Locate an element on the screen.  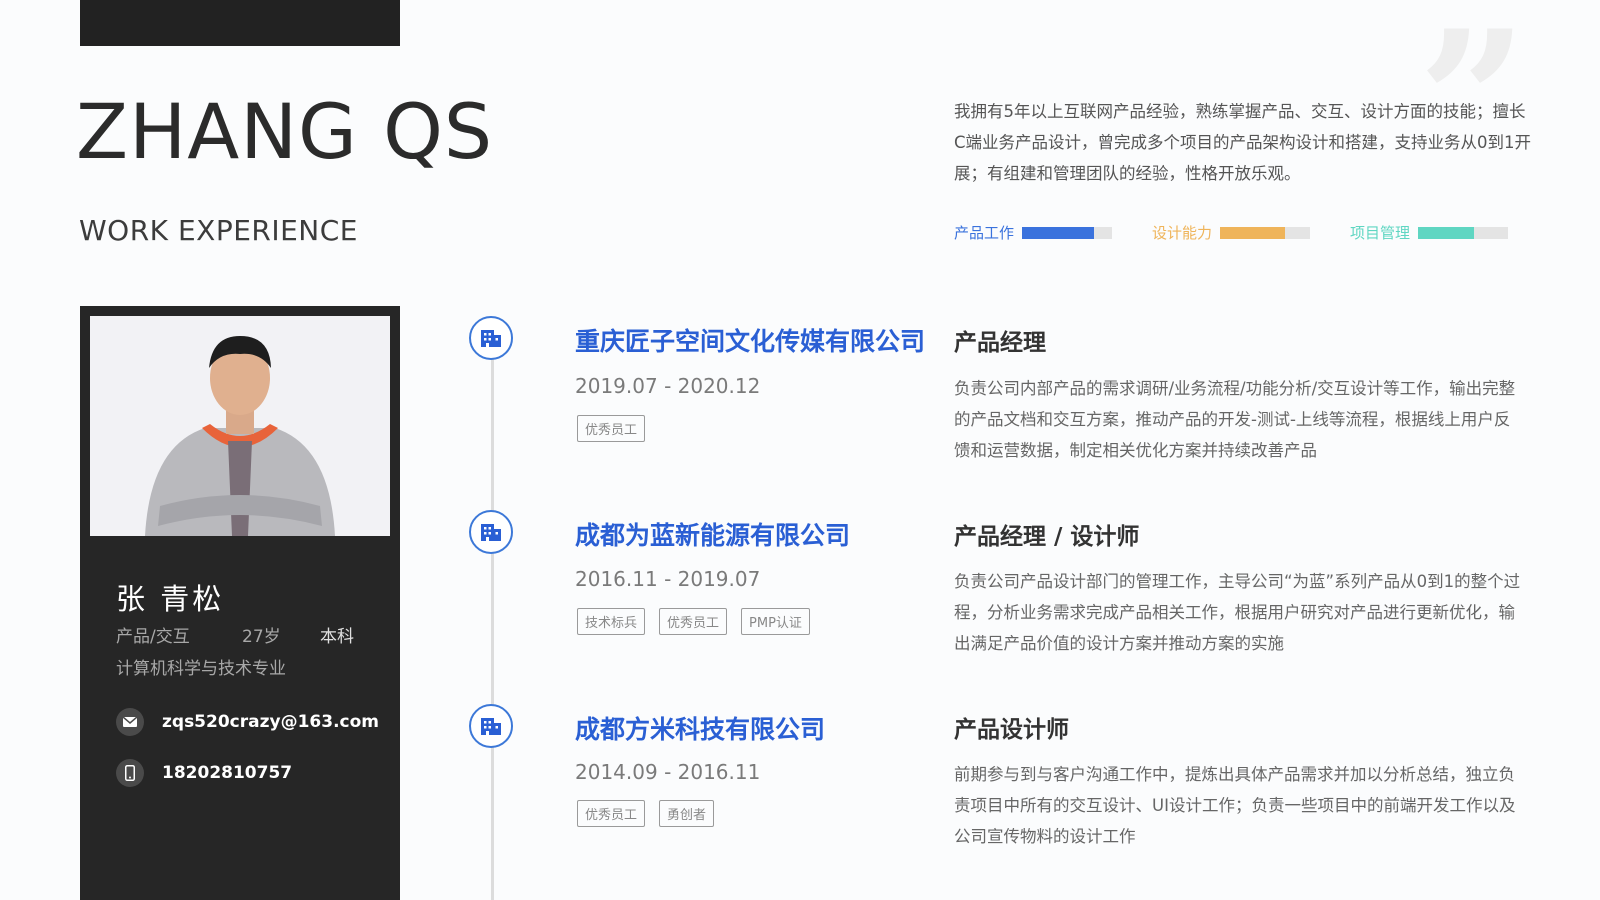
job-title: 产品经理 / 设计师 is located at coordinates (1047, 537).